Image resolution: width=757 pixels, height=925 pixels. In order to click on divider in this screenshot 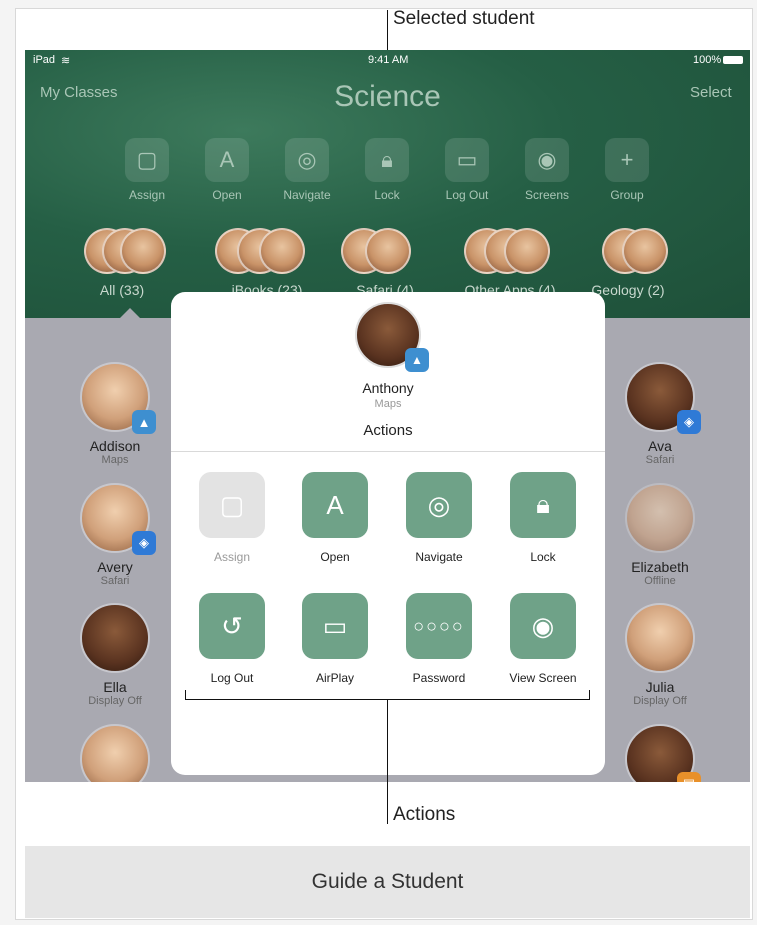, I will do `click(388, 451)`.